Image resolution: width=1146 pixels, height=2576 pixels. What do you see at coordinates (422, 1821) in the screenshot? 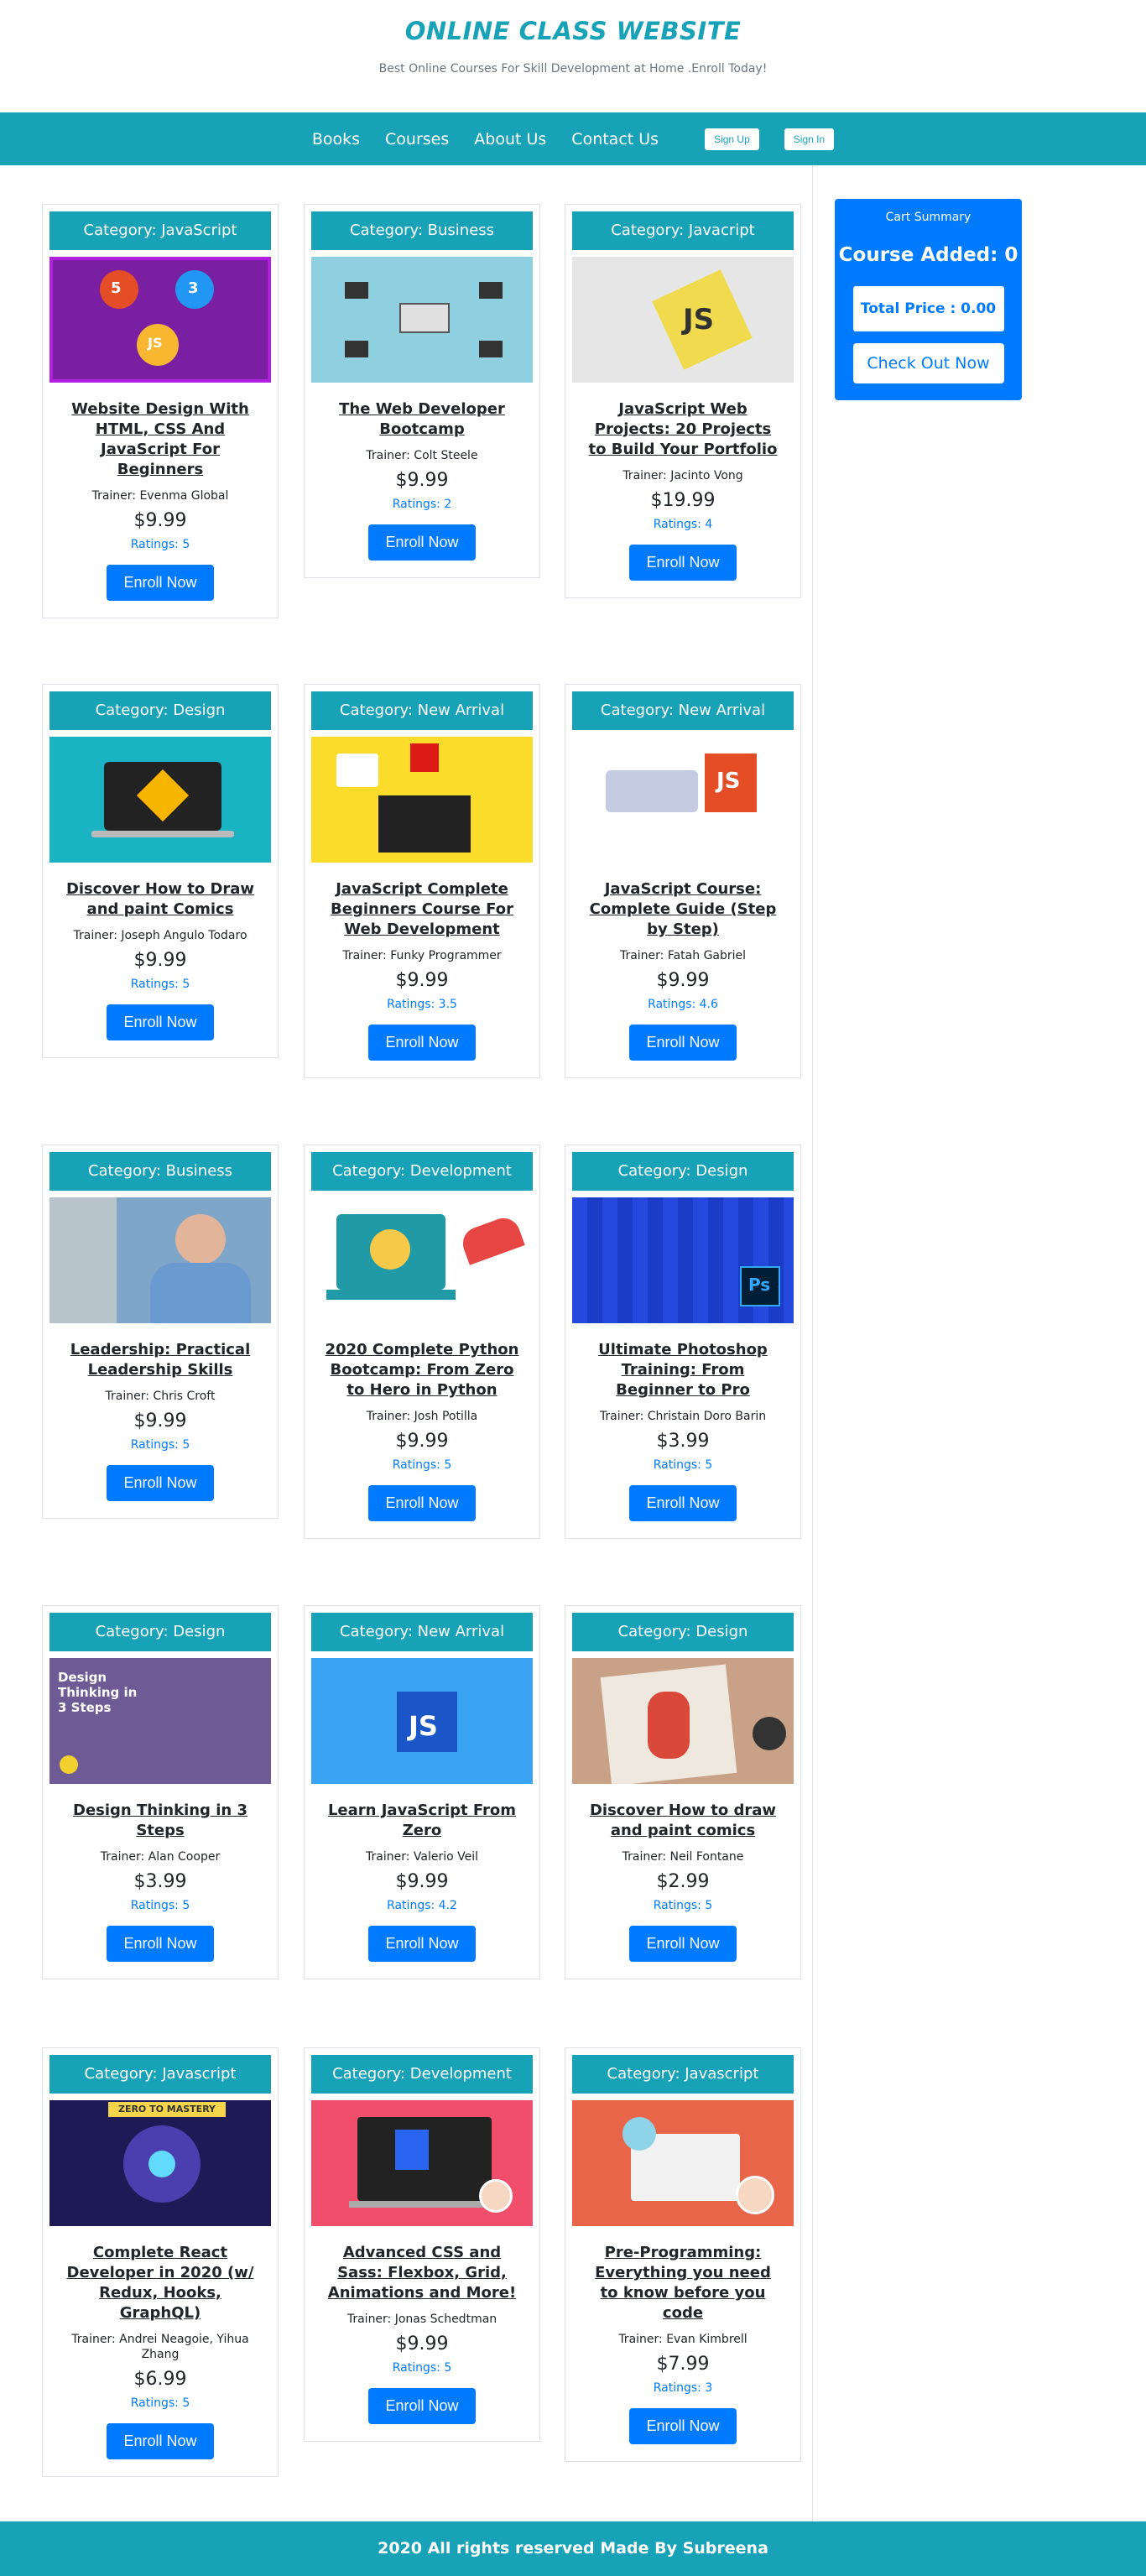
I see `course-title: Learn JavaScript From Zero` at bounding box center [422, 1821].